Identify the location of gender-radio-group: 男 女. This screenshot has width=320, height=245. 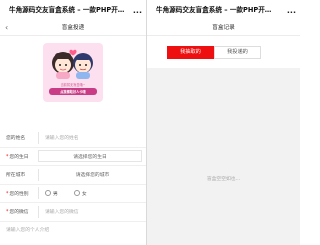
(92, 193).